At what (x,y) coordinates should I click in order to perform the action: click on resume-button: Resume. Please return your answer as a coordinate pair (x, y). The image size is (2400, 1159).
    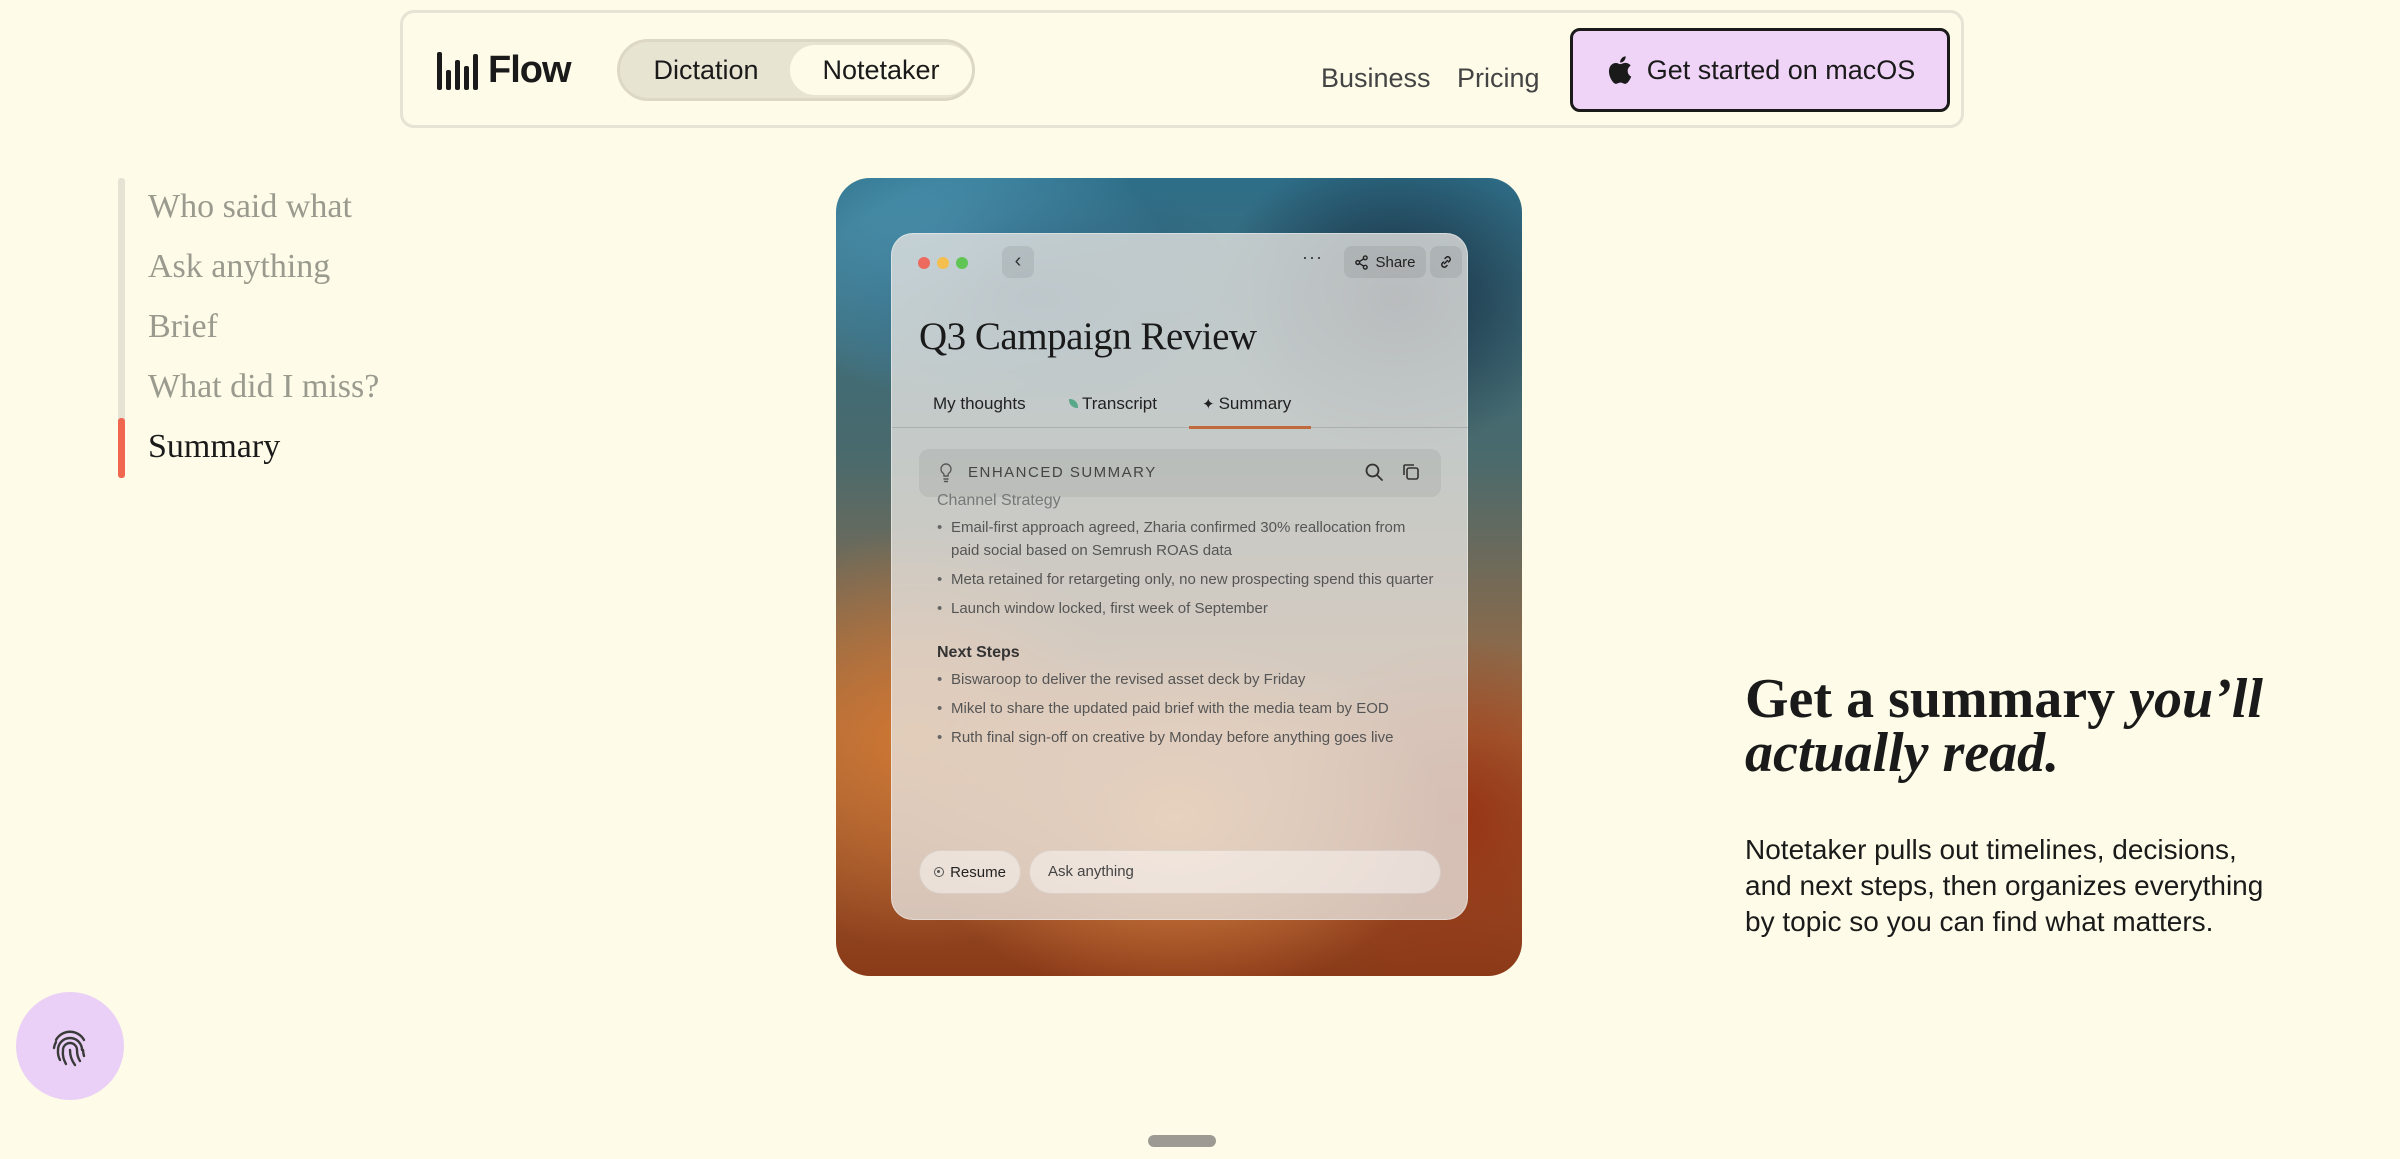
    Looking at the image, I should click on (970, 872).